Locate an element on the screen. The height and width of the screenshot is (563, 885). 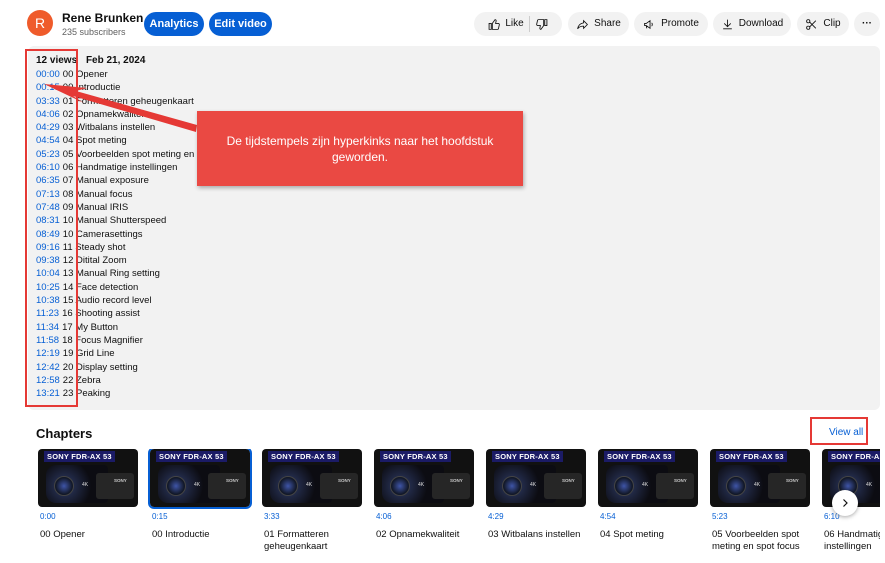
chapter-card: SONY FDR-AX 53 SONY 4K 4:54 04 Spot meting is located at coordinates (648, 494).